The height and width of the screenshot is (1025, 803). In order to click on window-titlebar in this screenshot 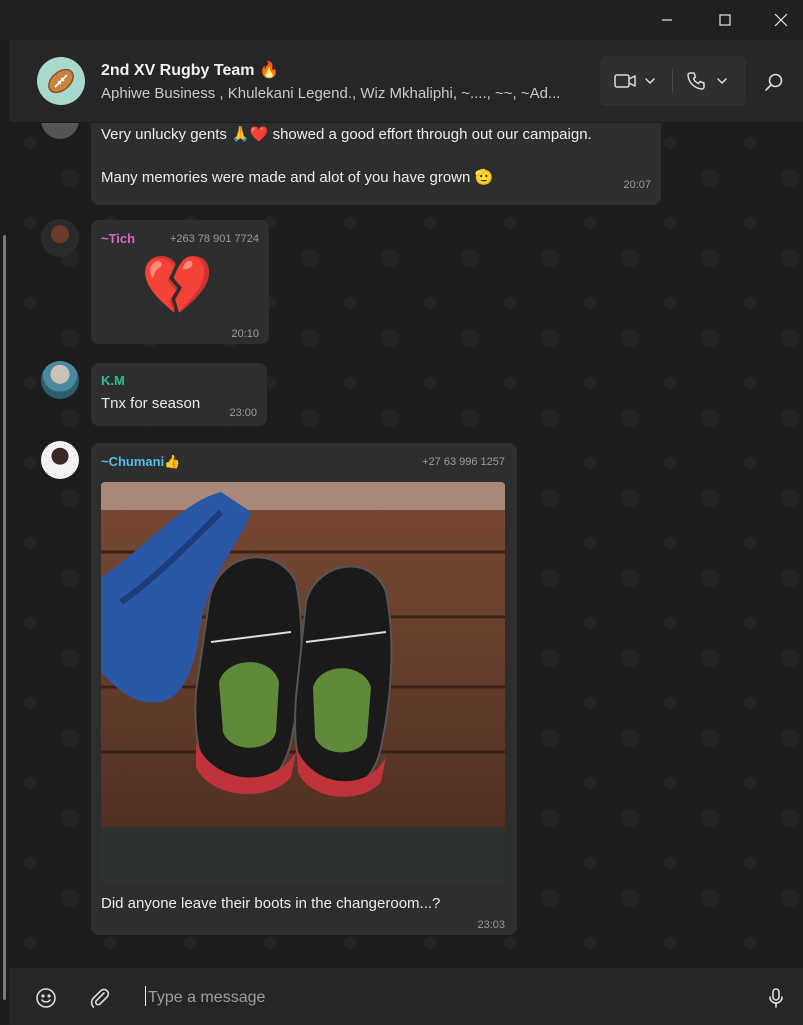, I will do `click(401, 20)`.